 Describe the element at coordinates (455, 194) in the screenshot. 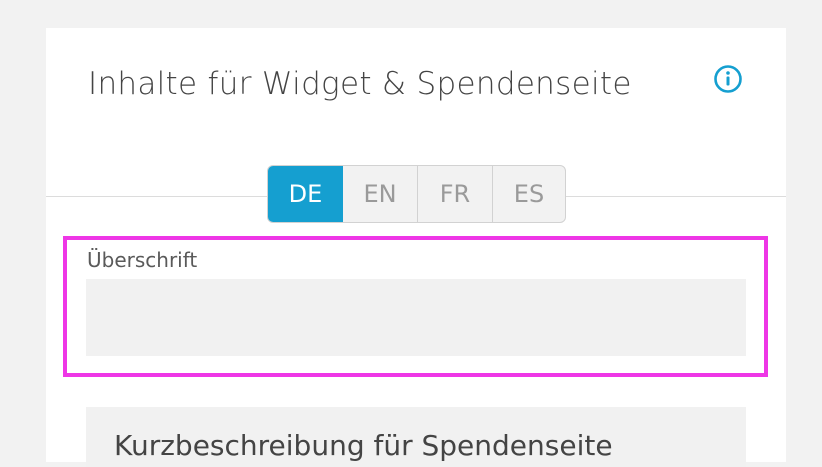

I see `tab-fr: FR` at that location.